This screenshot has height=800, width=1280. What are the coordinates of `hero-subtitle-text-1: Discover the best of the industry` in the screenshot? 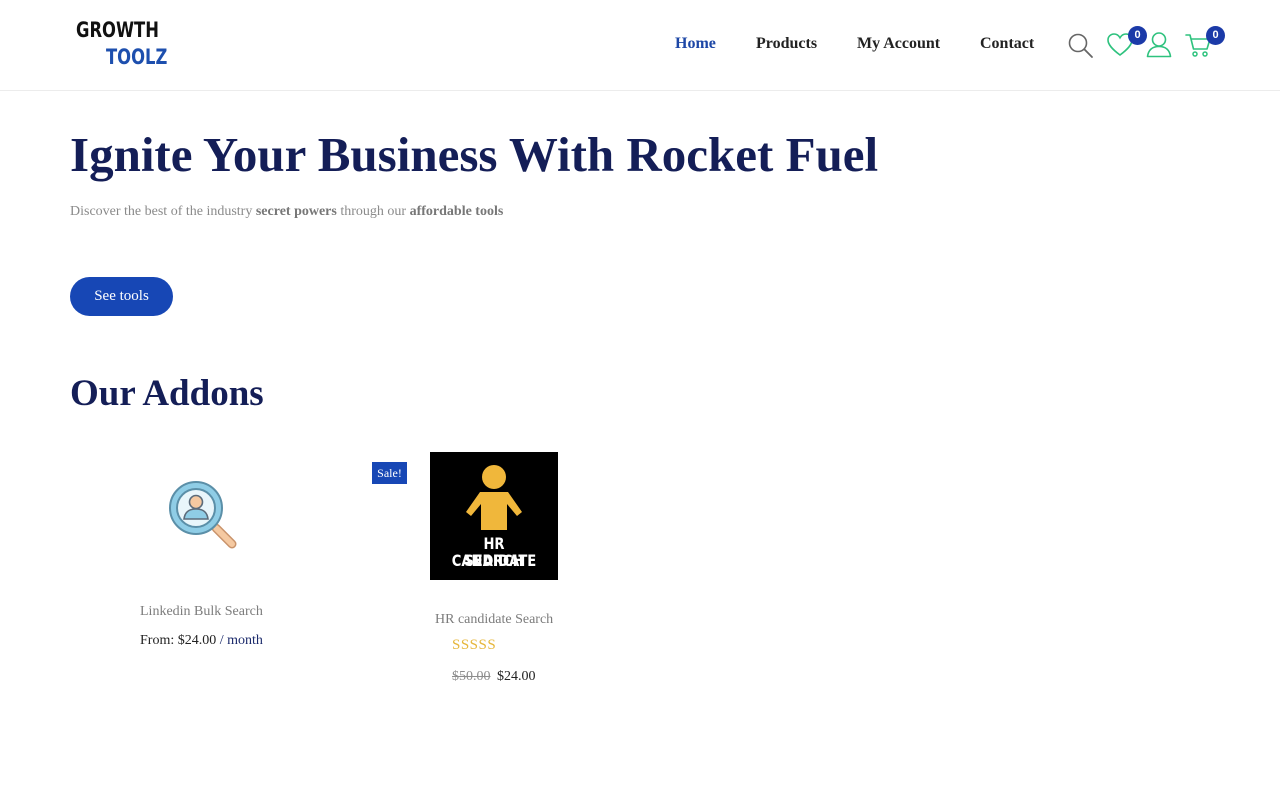 It's located at (163, 211).